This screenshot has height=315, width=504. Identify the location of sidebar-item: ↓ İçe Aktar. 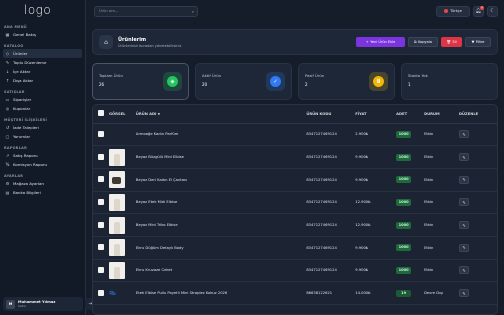
(42, 71).